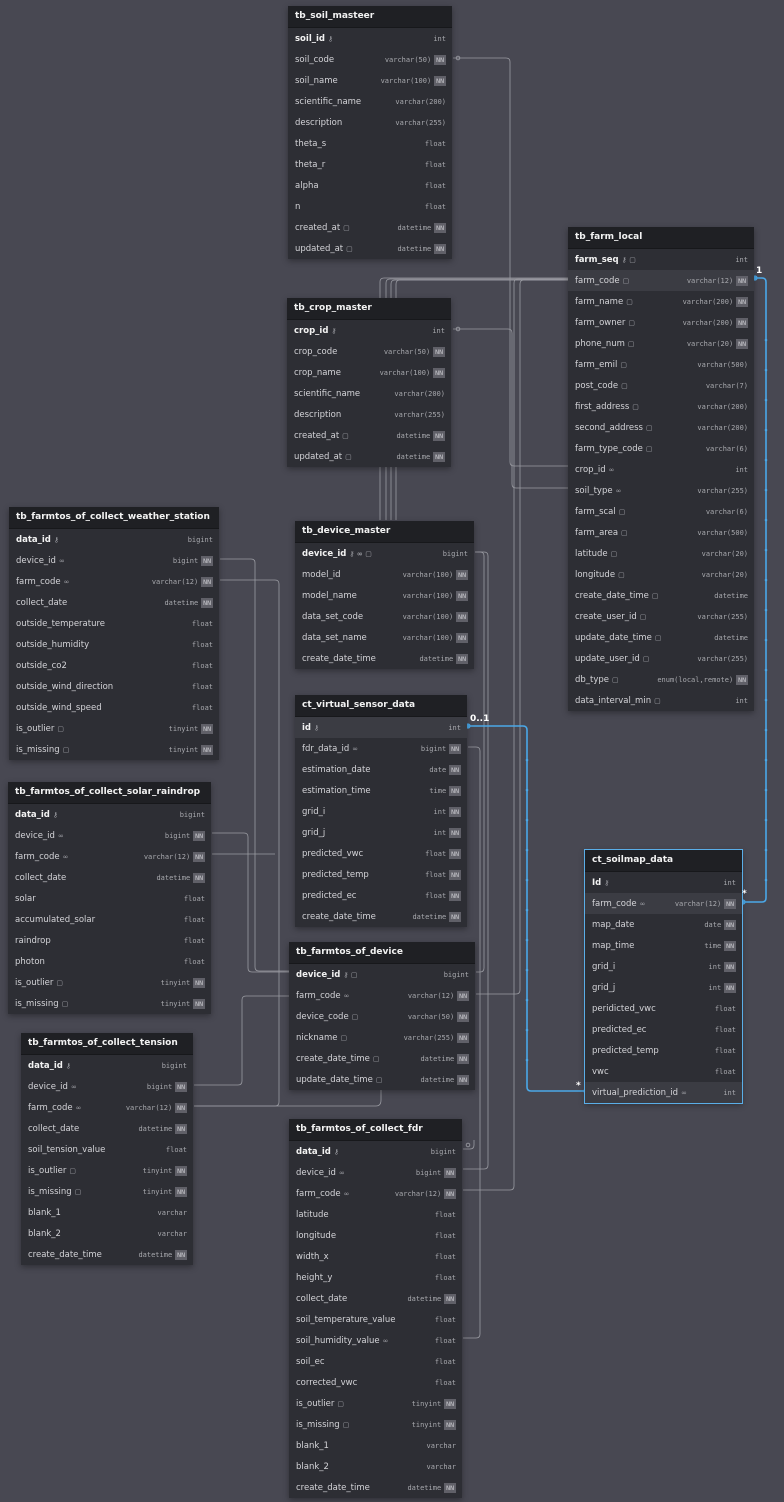 The width and height of the screenshot is (784, 1502). What do you see at coordinates (663, 882) in the screenshot?
I see `column-row: Id ⚷ int` at bounding box center [663, 882].